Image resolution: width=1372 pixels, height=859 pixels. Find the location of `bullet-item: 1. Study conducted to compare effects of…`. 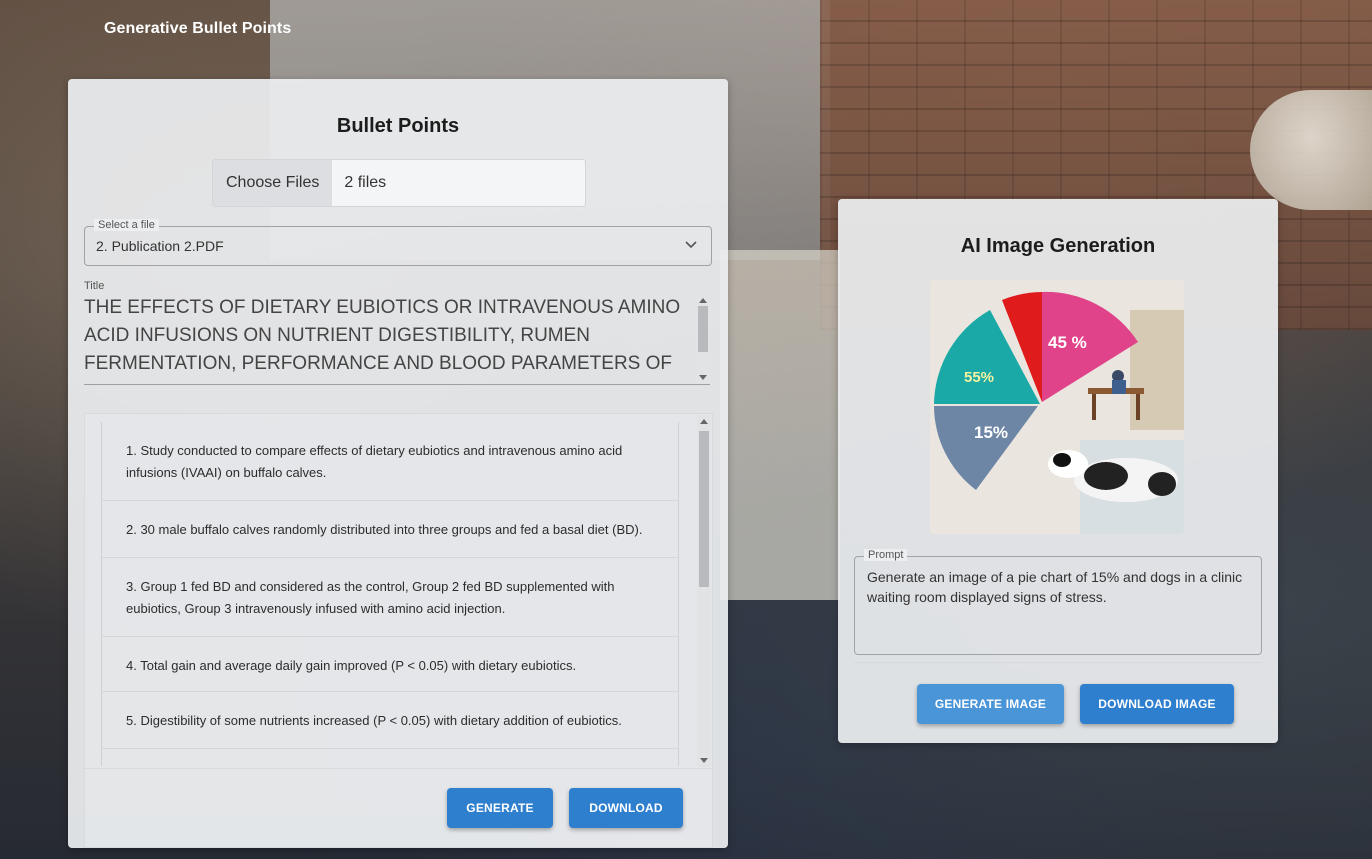

bullet-item: 1. Study conducted to compare effects of… is located at coordinates (390, 461).